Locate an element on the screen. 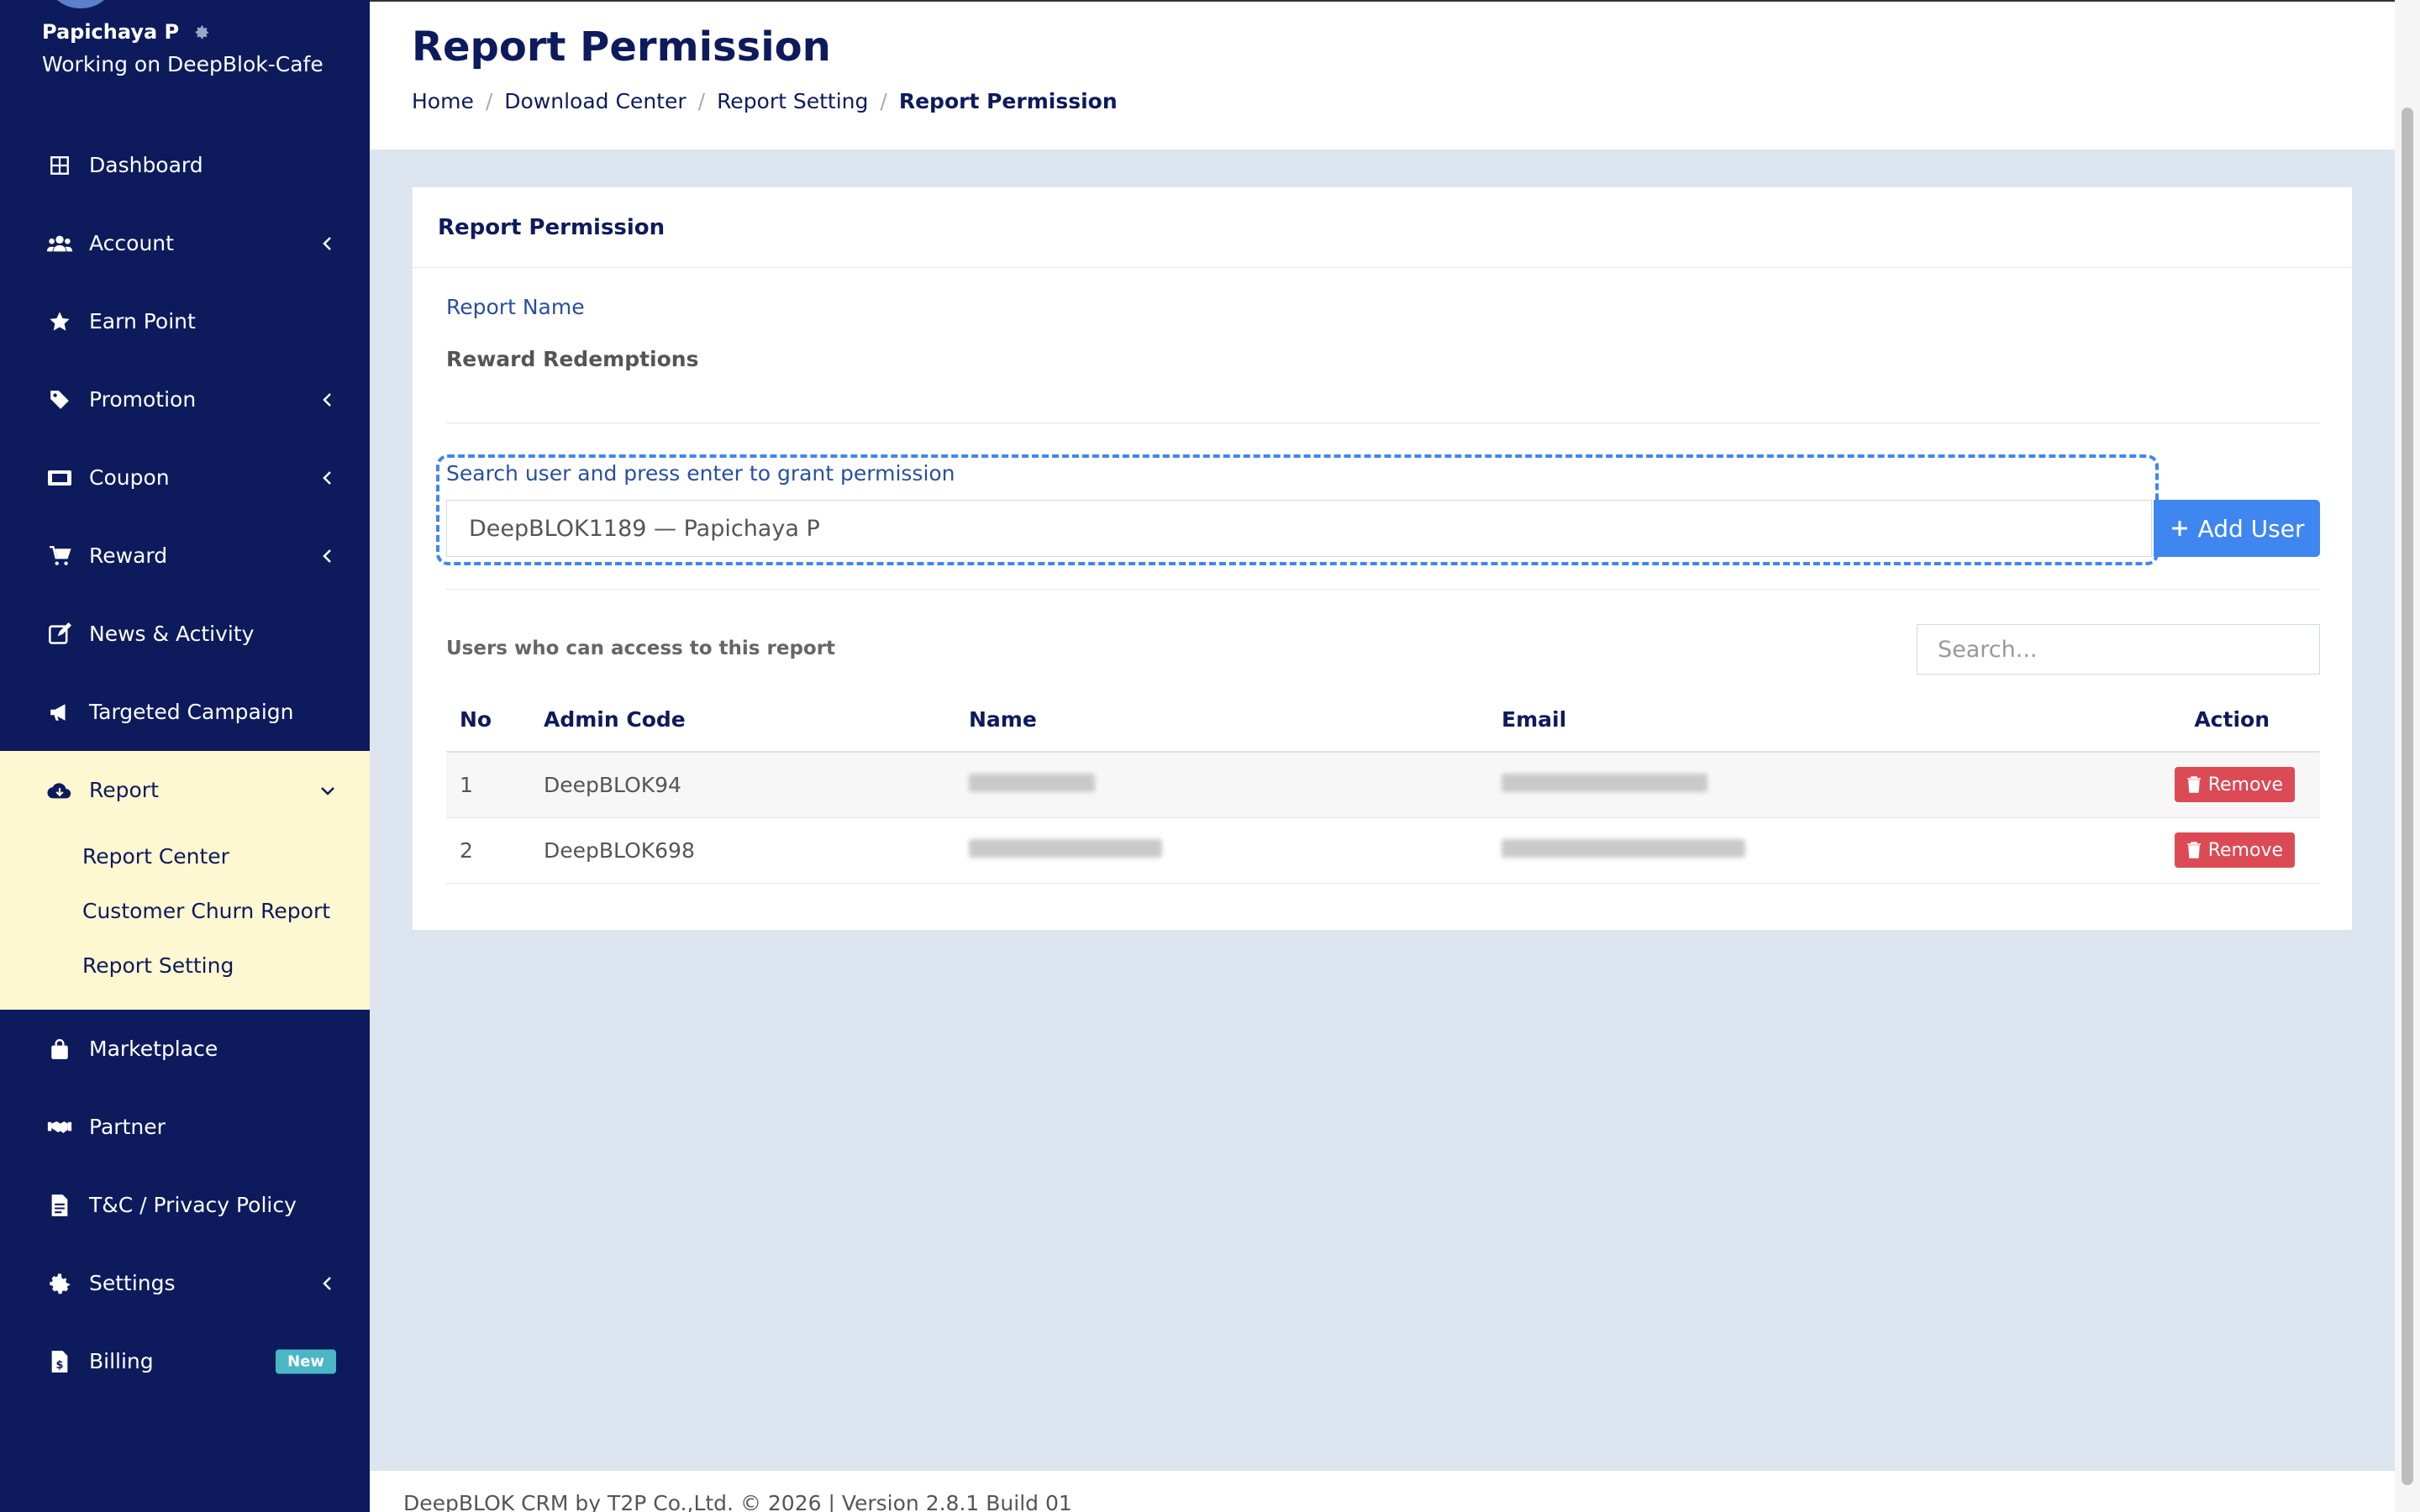  cell-no: 2 is located at coordinates (488, 850).